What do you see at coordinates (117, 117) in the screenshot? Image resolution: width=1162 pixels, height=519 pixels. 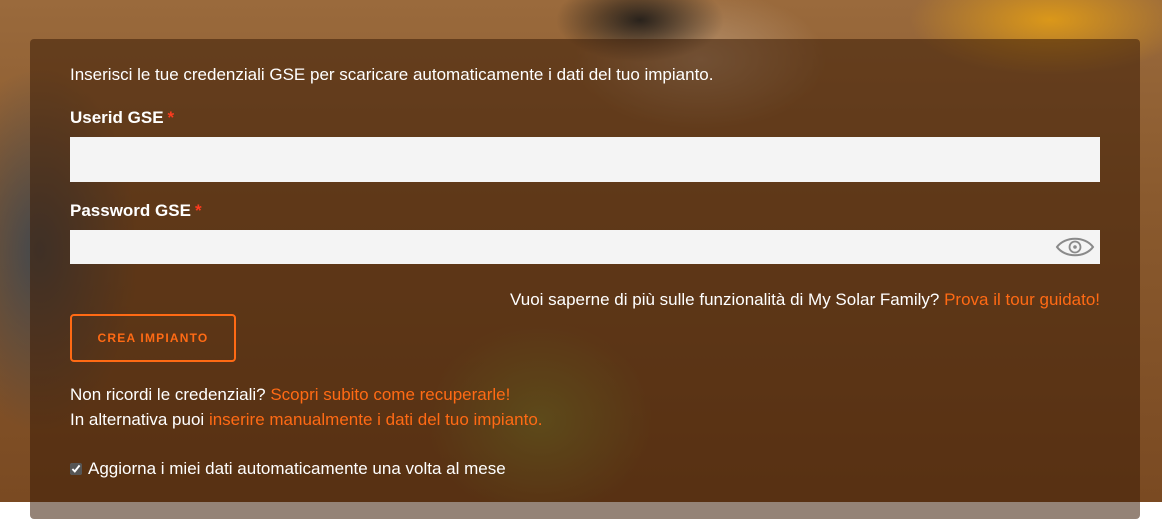 I see `userid-label-text: Userid GSE` at bounding box center [117, 117].